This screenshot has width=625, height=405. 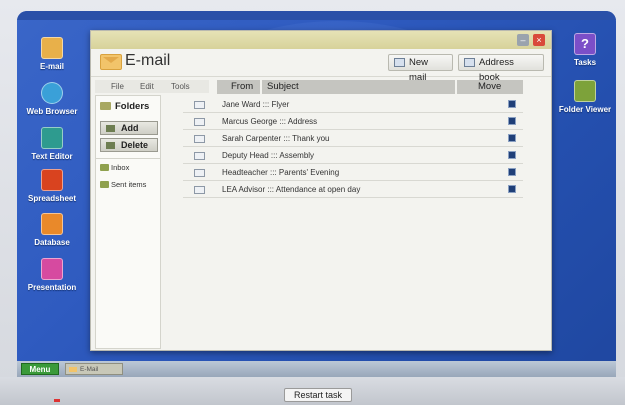 I want to click on message-row: Marcus George ::: Address, so click(x=353, y=121).